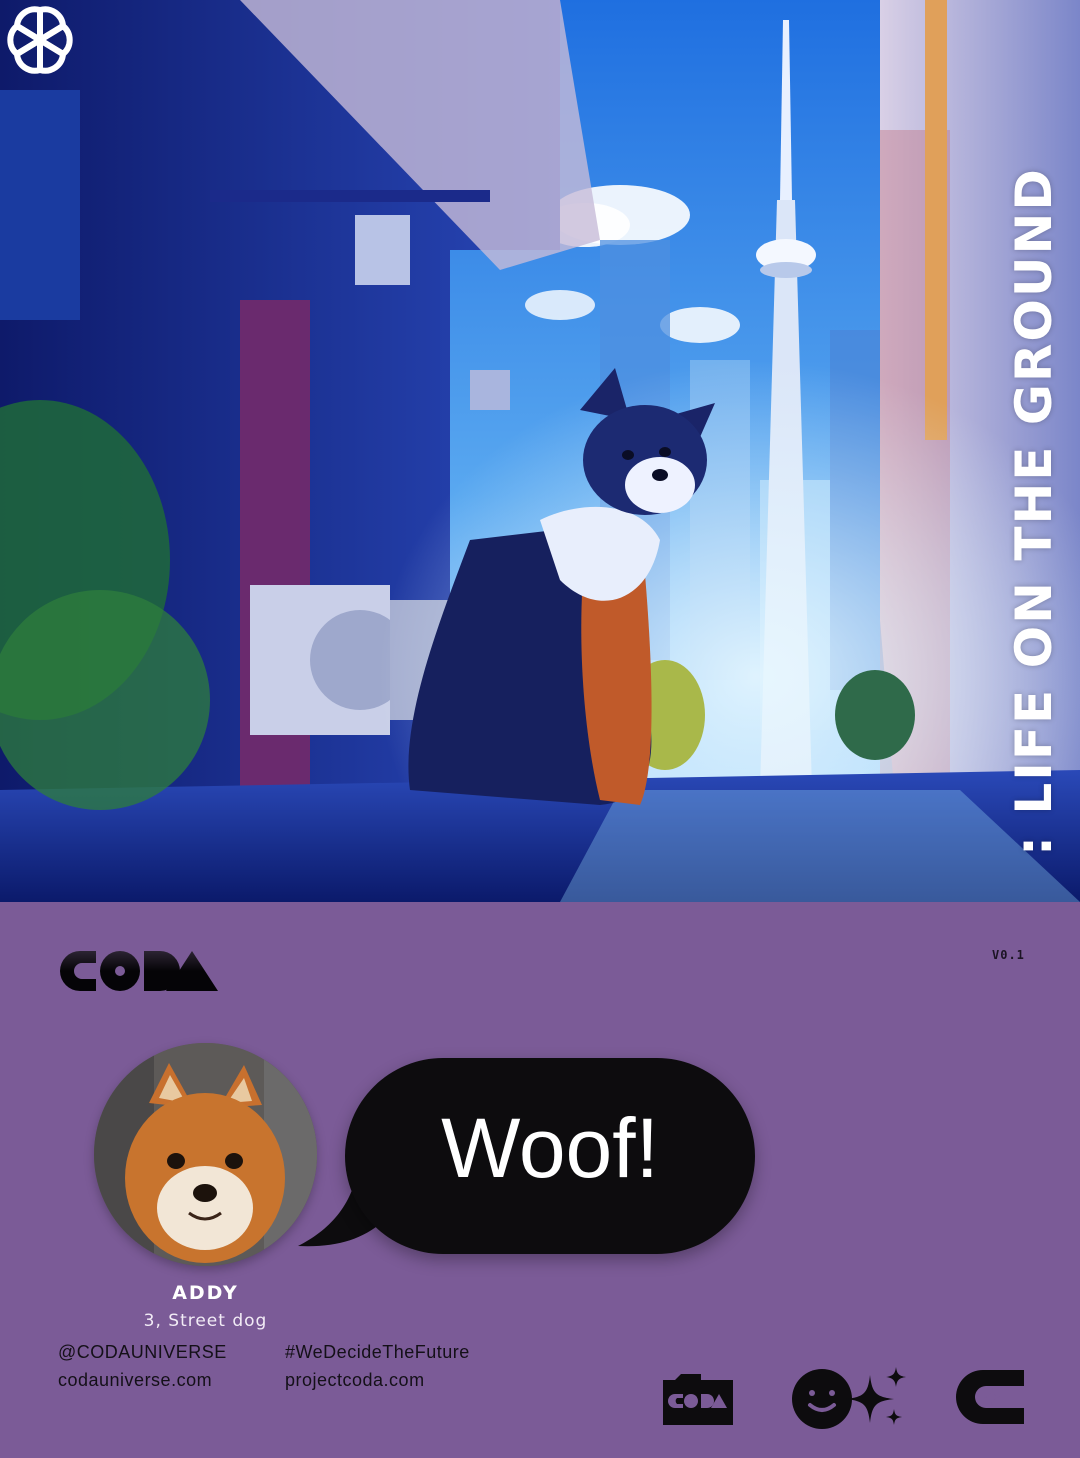  What do you see at coordinates (377, 1380) in the screenshot?
I see `site-link-projectcoda: projectcoda.com` at bounding box center [377, 1380].